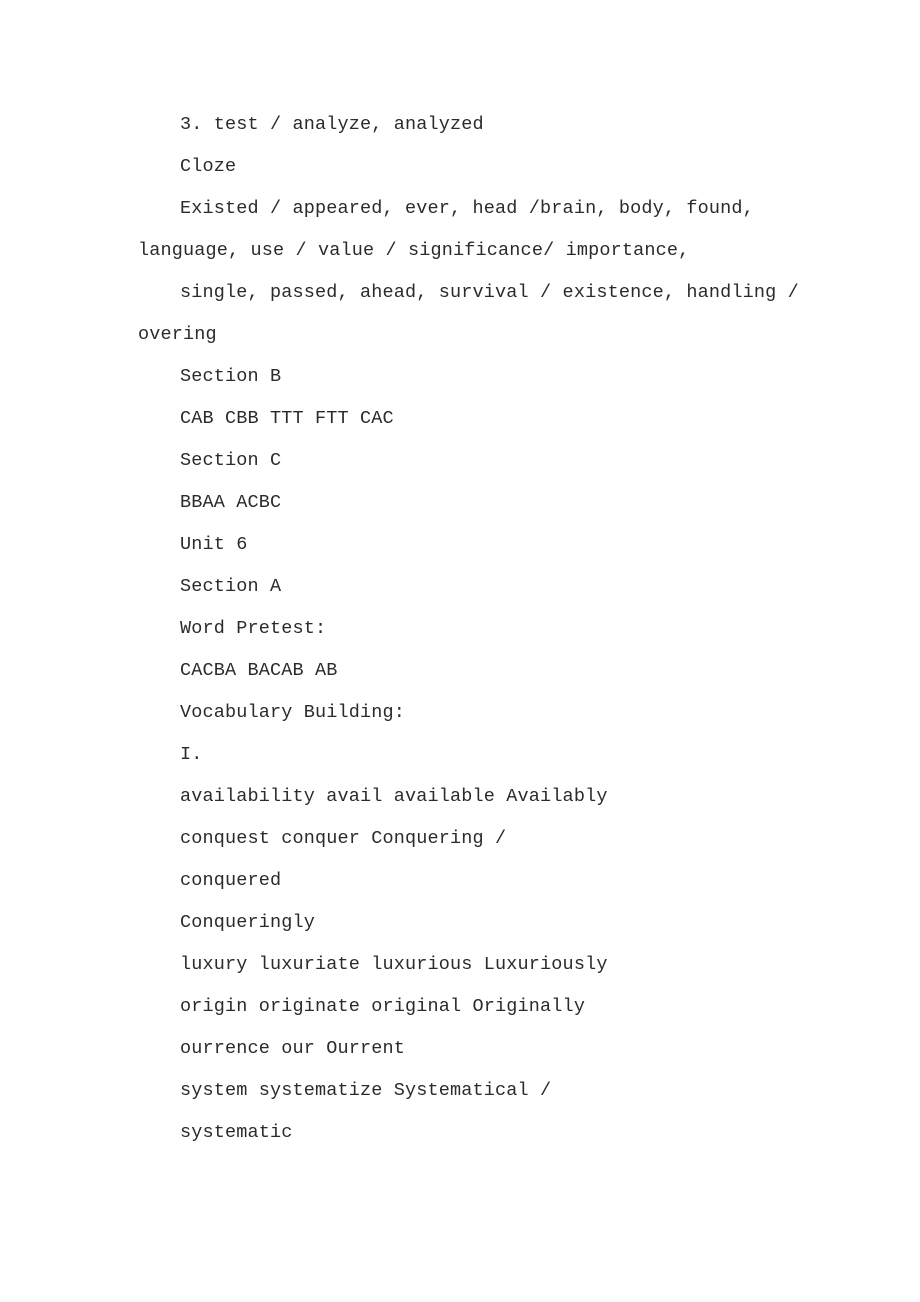 The height and width of the screenshot is (1302, 920). Describe the element at coordinates (236, 1132) in the screenshot. I see `text-line: systematic` at that location.